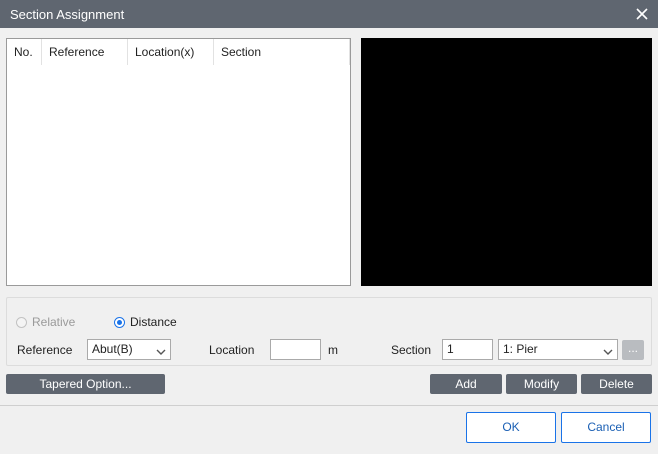 The image size is (658, 454). I want to click on ok-button: OK, so click(511, 427).